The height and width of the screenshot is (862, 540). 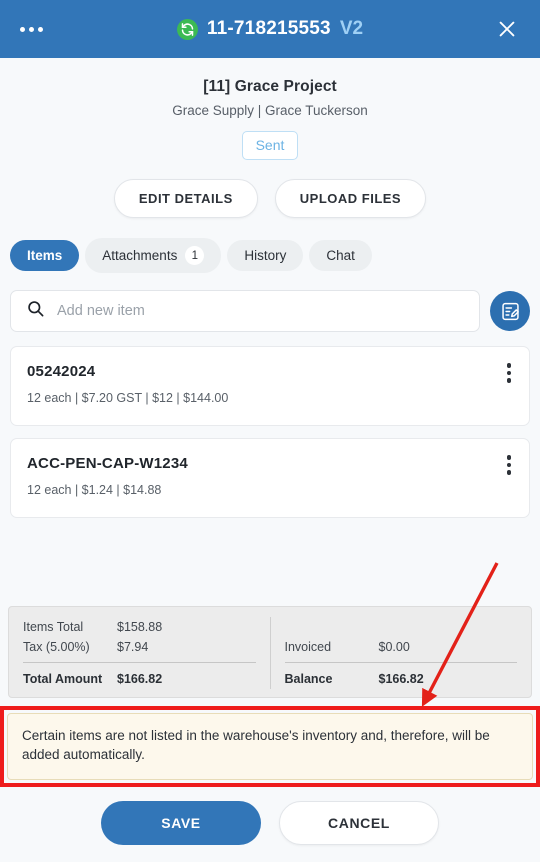 I want to click on status-badge: Sent, so click(x=270, y=145).